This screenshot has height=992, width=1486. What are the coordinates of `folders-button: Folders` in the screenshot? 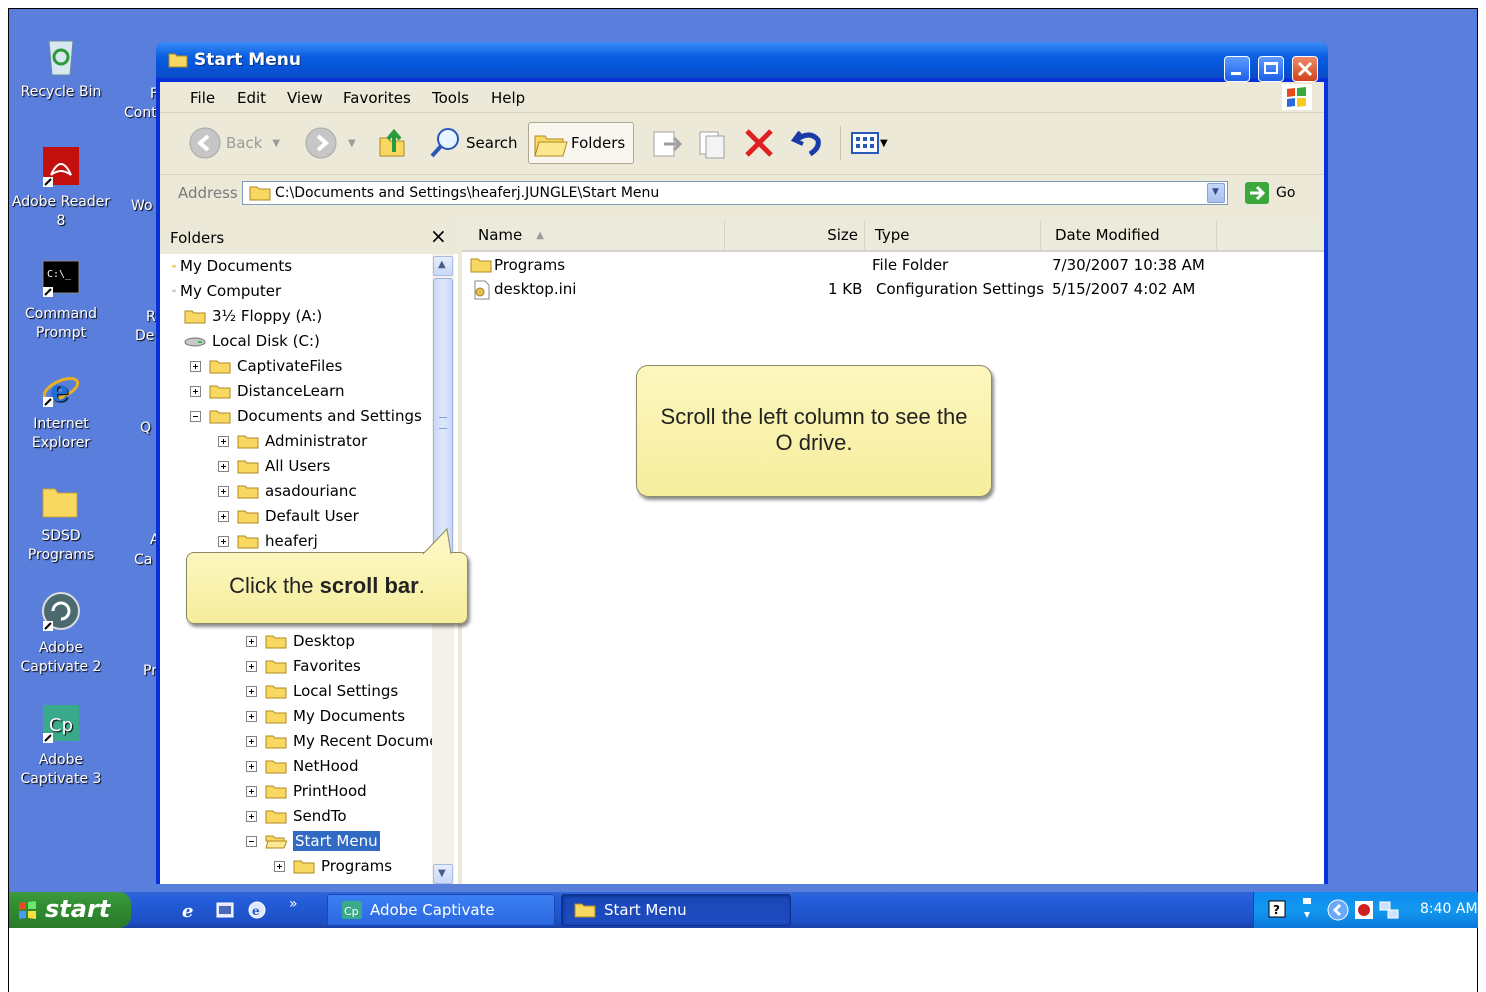 It's located at (581, 143).